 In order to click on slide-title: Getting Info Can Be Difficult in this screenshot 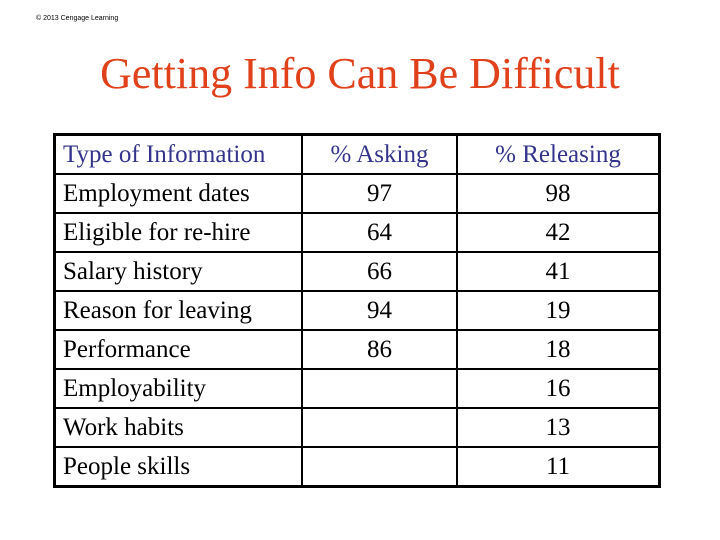, I will do `click(360, 73)`.